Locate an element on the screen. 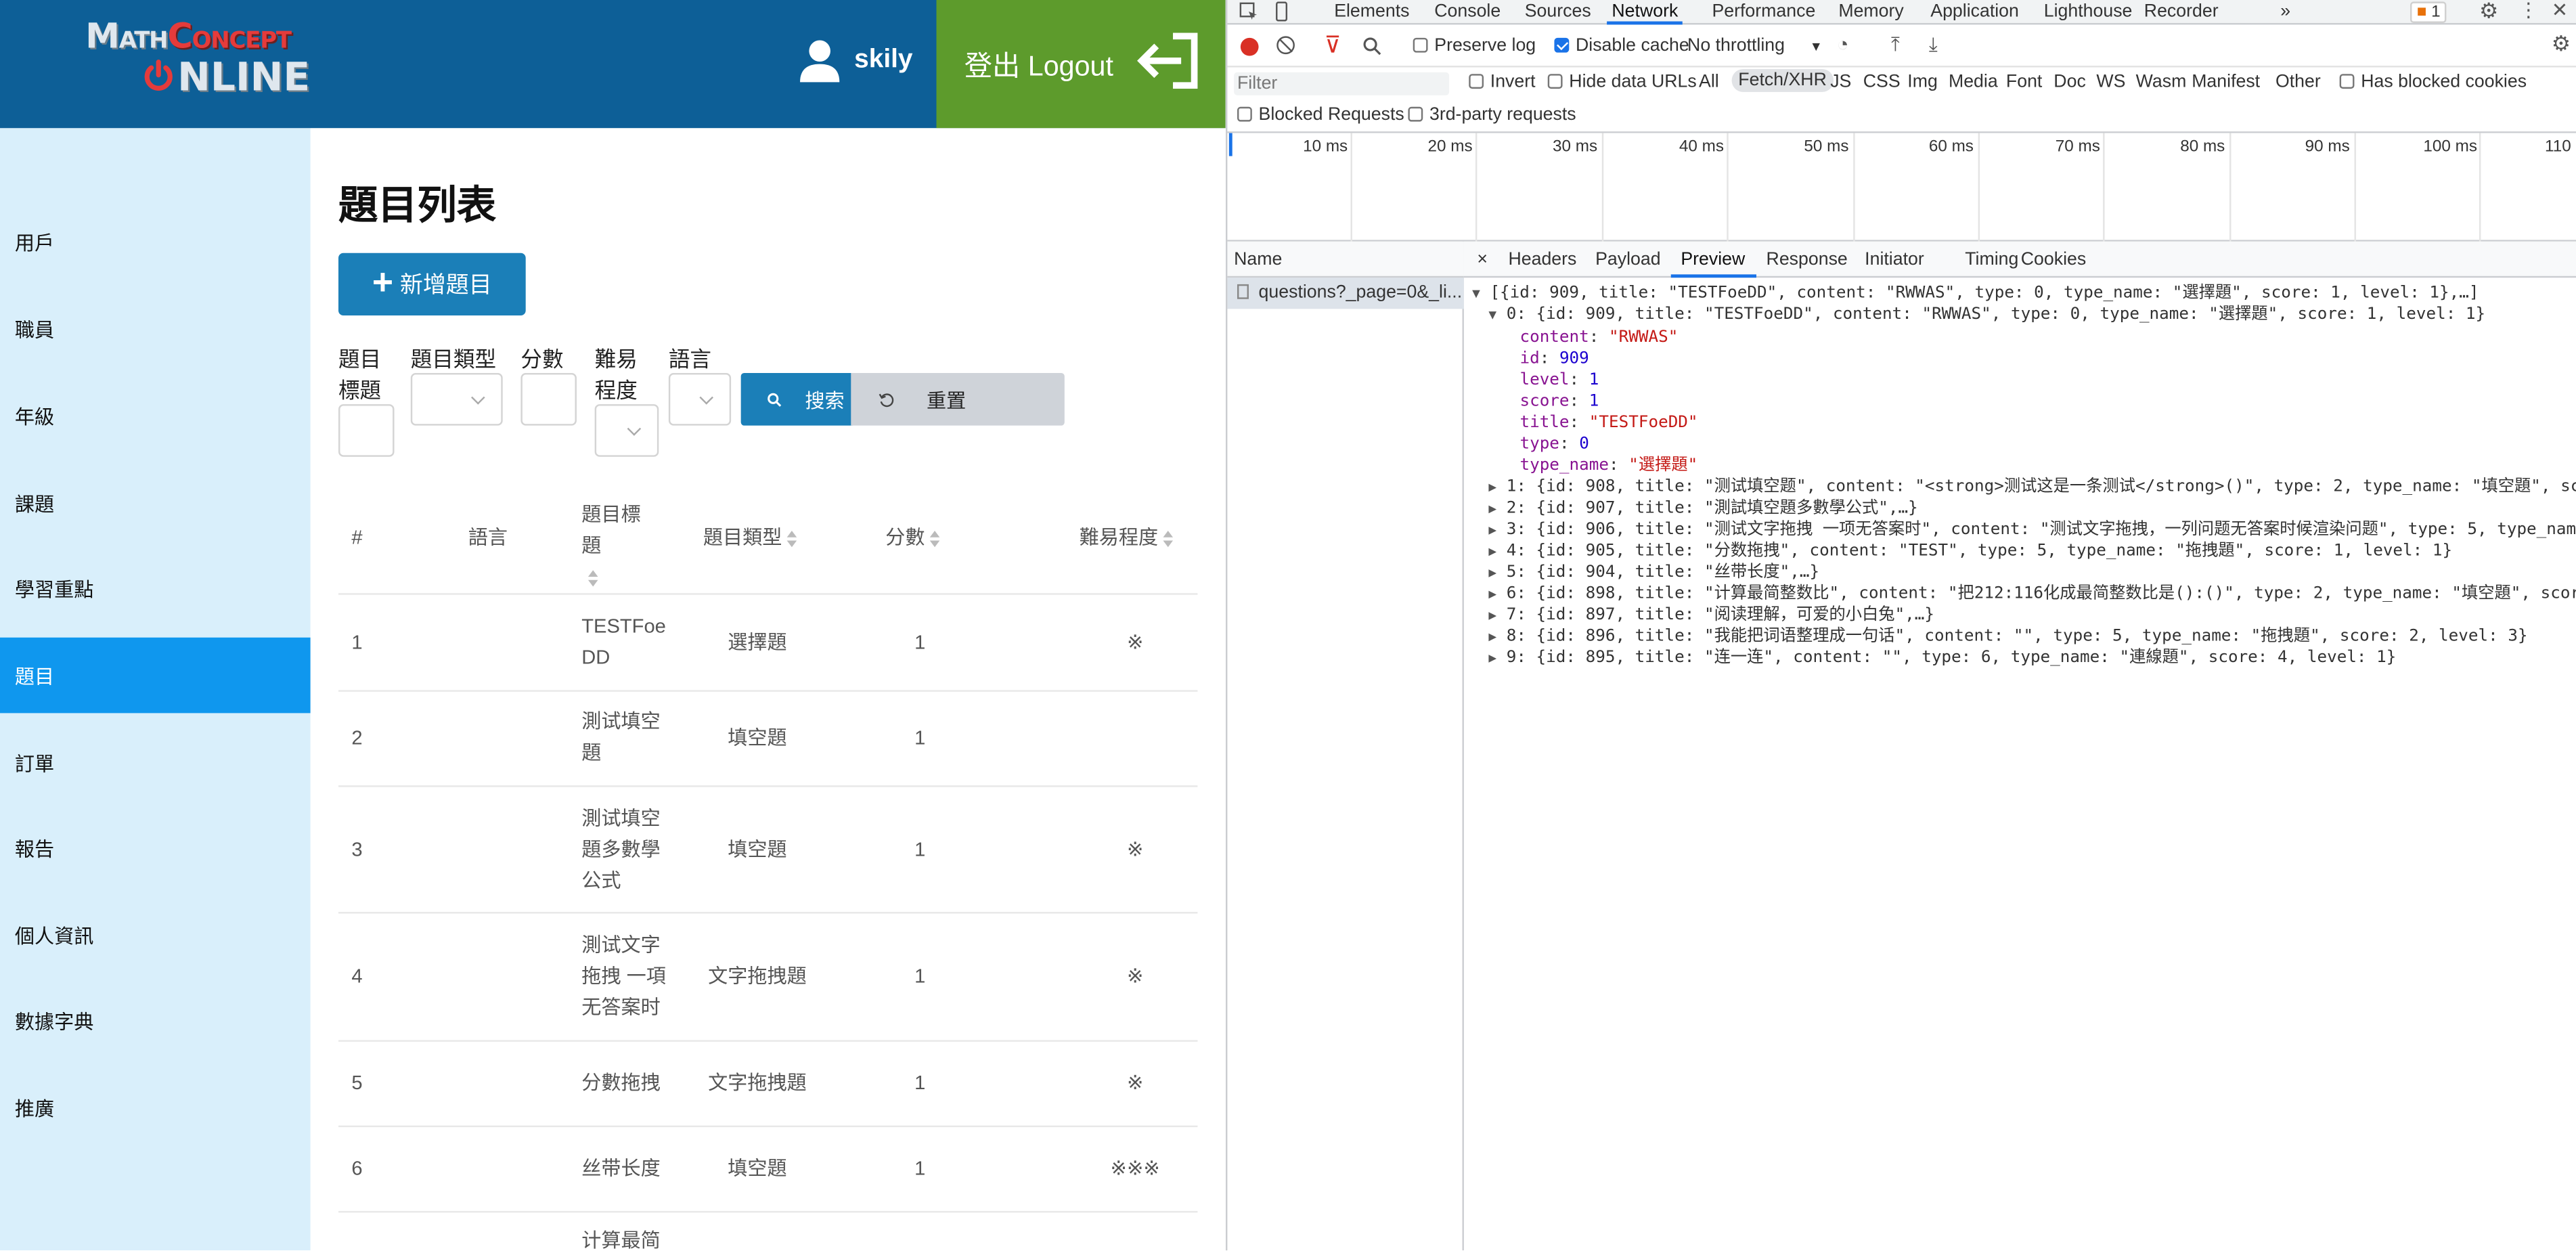 This screenshot has width=2576, height=1251. type-filter-doc: Doc is located at coordinates (2069, 82).